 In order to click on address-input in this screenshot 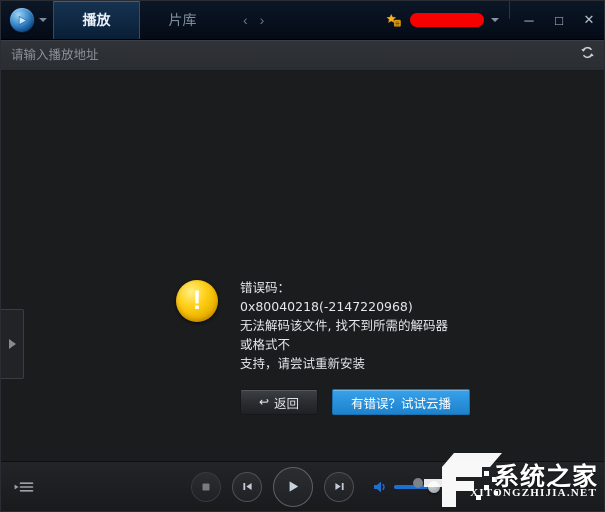, I will do `click(285, 55)`.